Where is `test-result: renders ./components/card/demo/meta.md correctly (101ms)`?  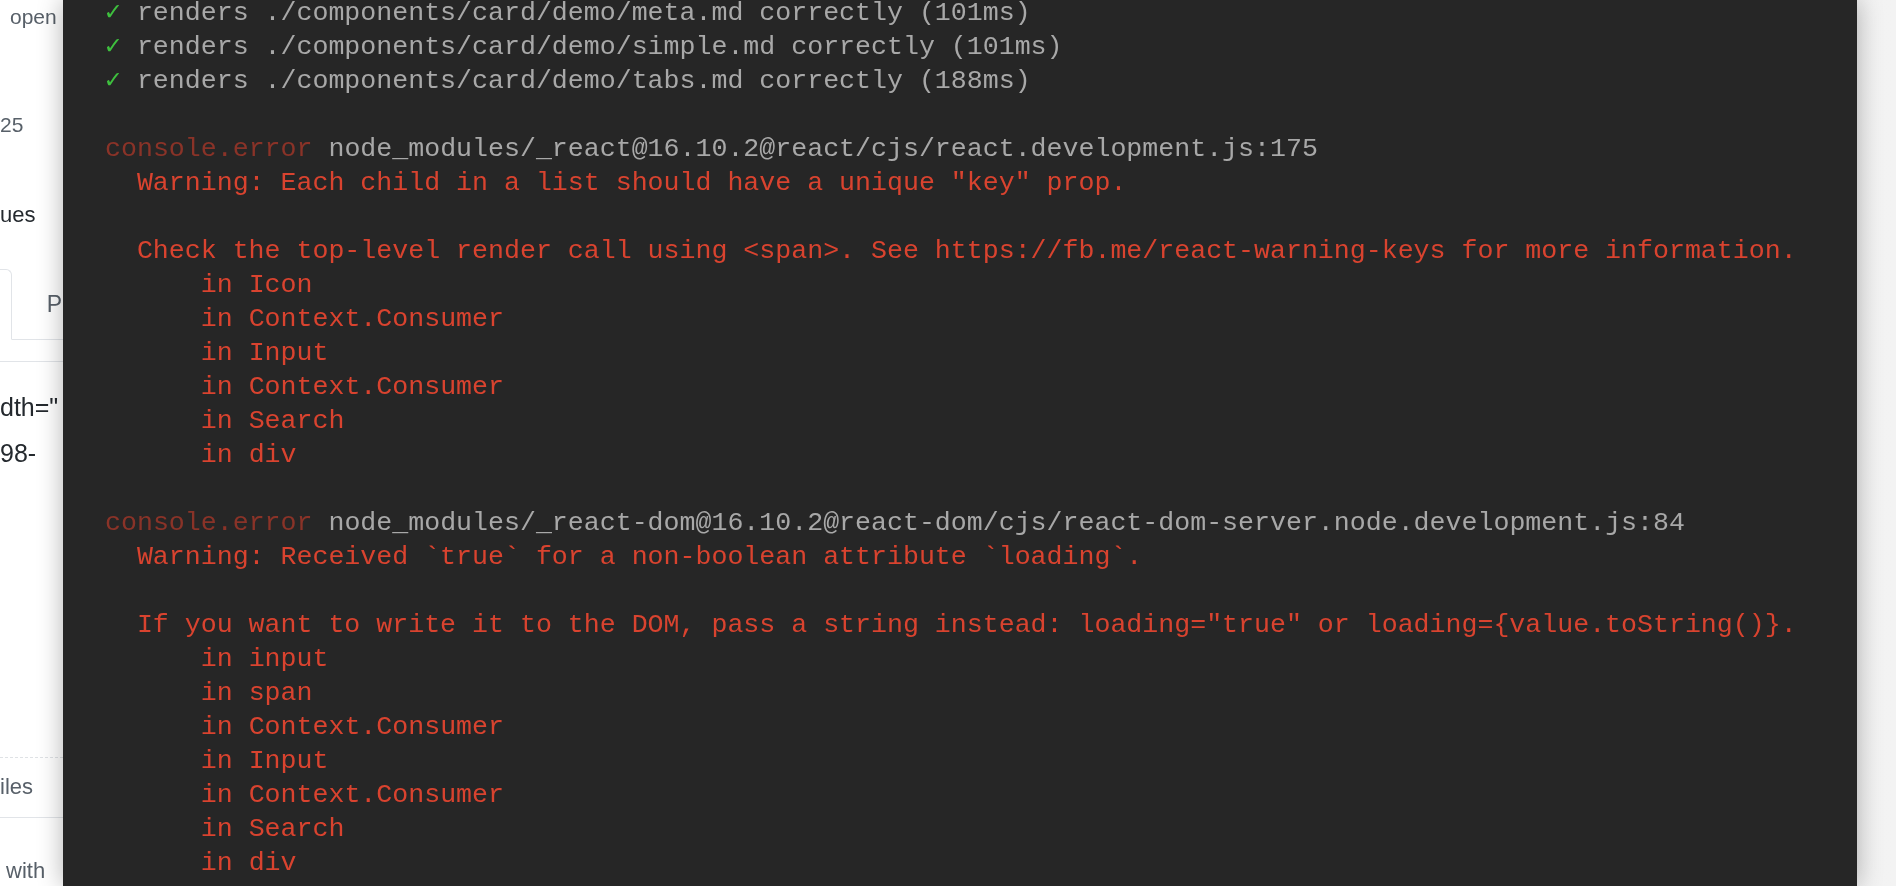
test-result: renders ./components/card/demo/meta.md correctly (101ms) is located at coordinates (583, 15).